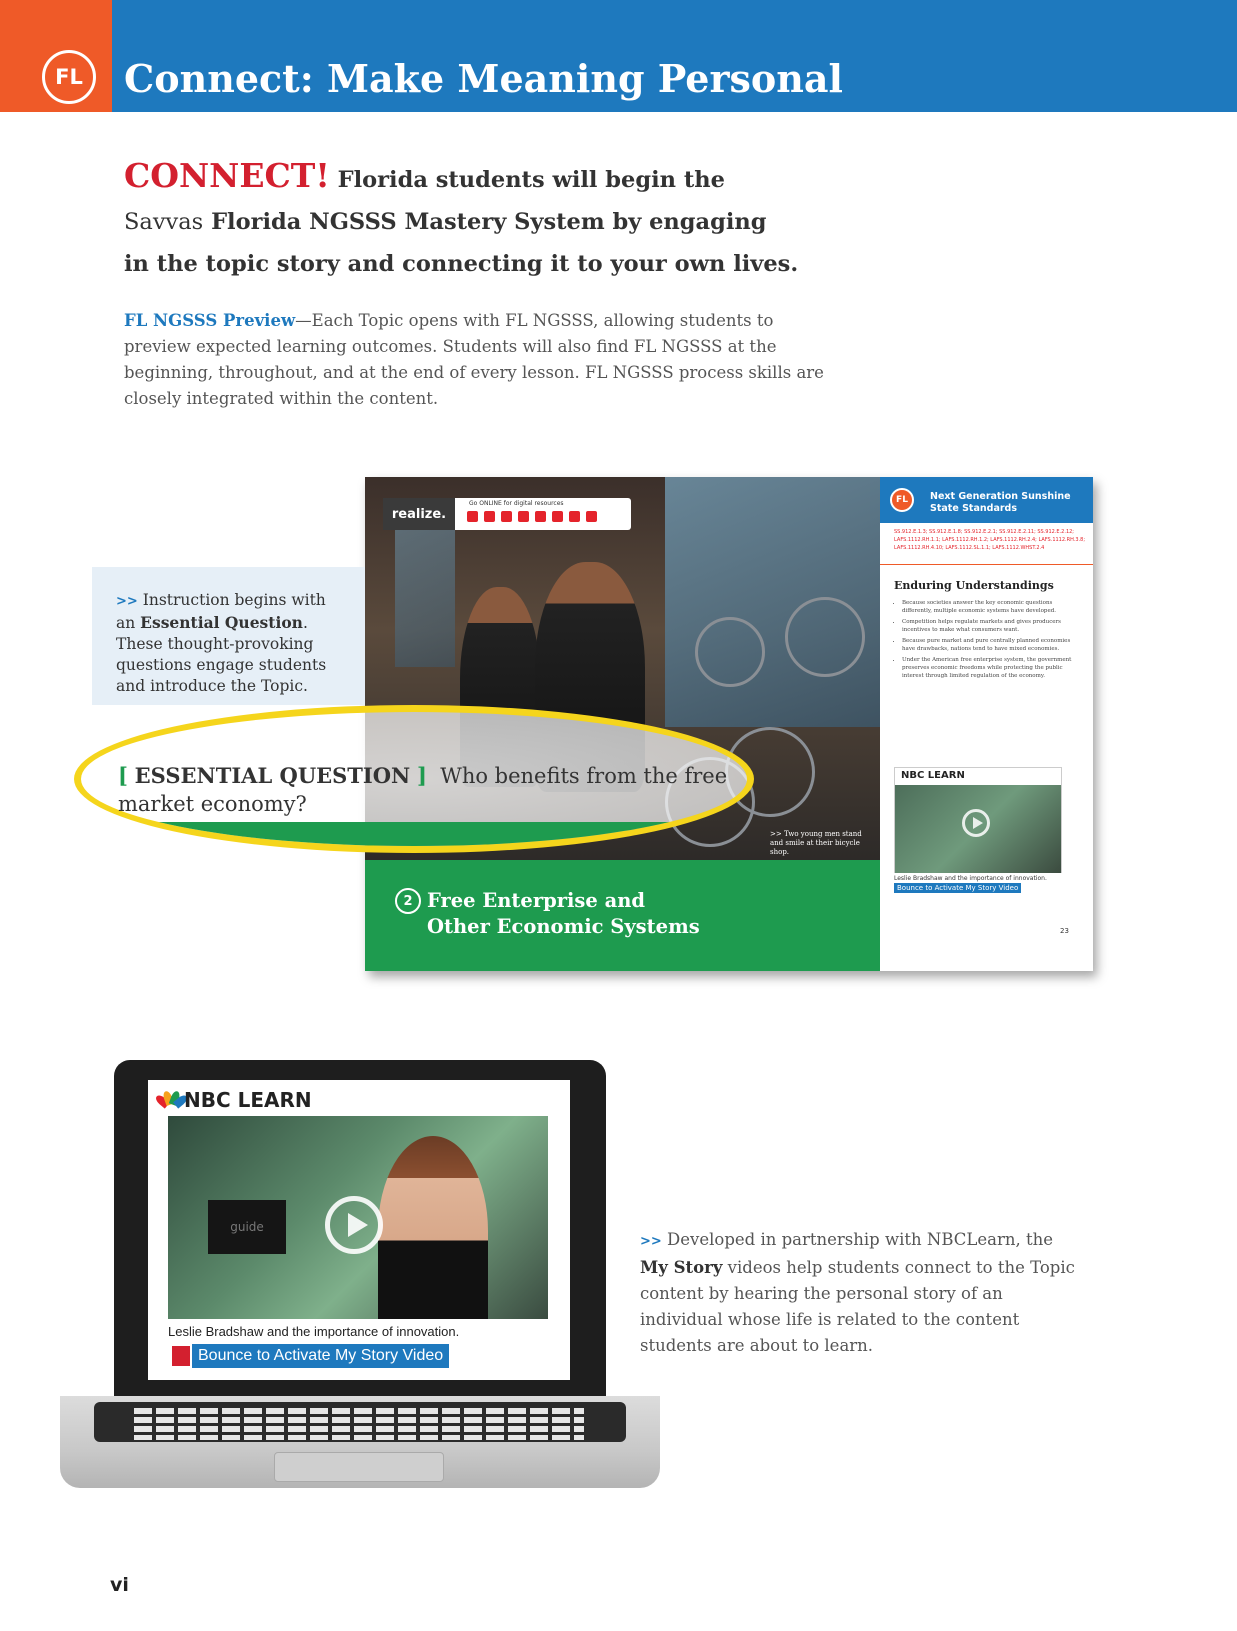 The image size is (1237, 1631). I want to click on chapter-title-line-1: Free Enterprise and, so click(536, 900).